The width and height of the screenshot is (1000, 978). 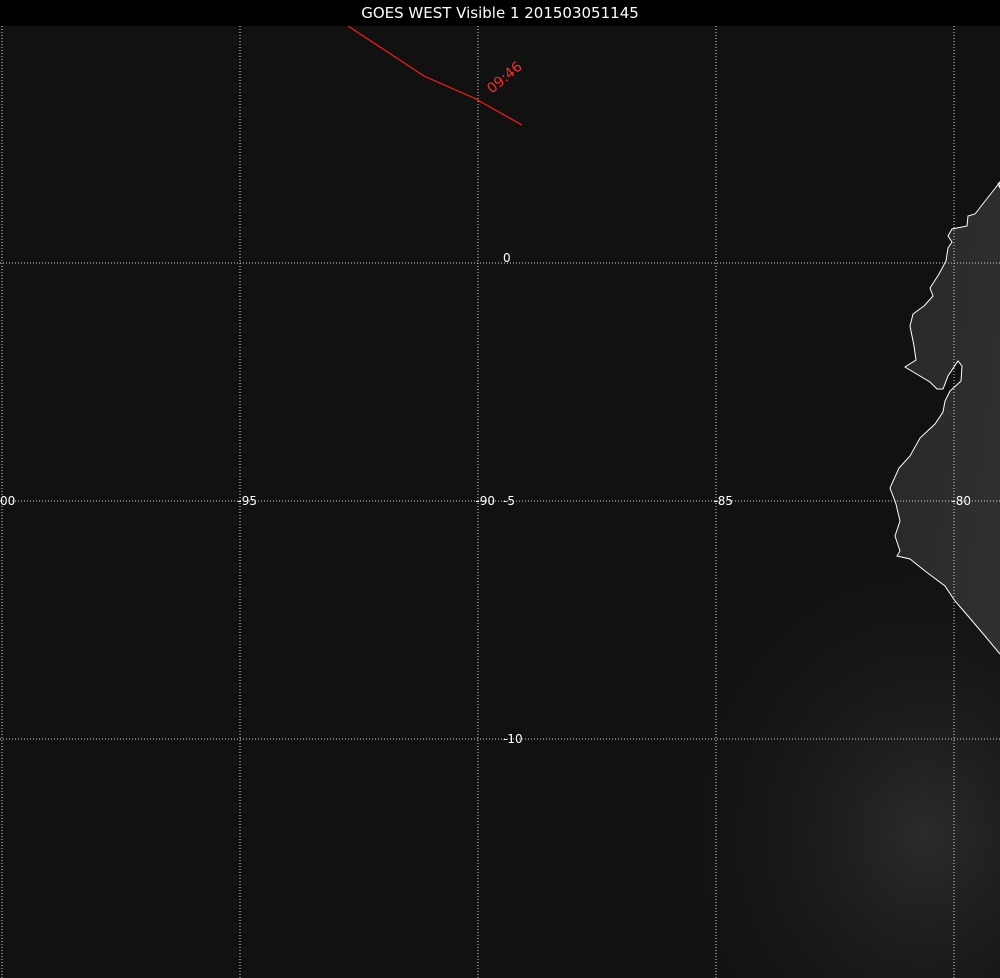 What do you see at coordinates (500, 13) in the screenshot?
I see `image-title: GOES WEST Visible 1 201503051145` at bounding box center [500, 13].